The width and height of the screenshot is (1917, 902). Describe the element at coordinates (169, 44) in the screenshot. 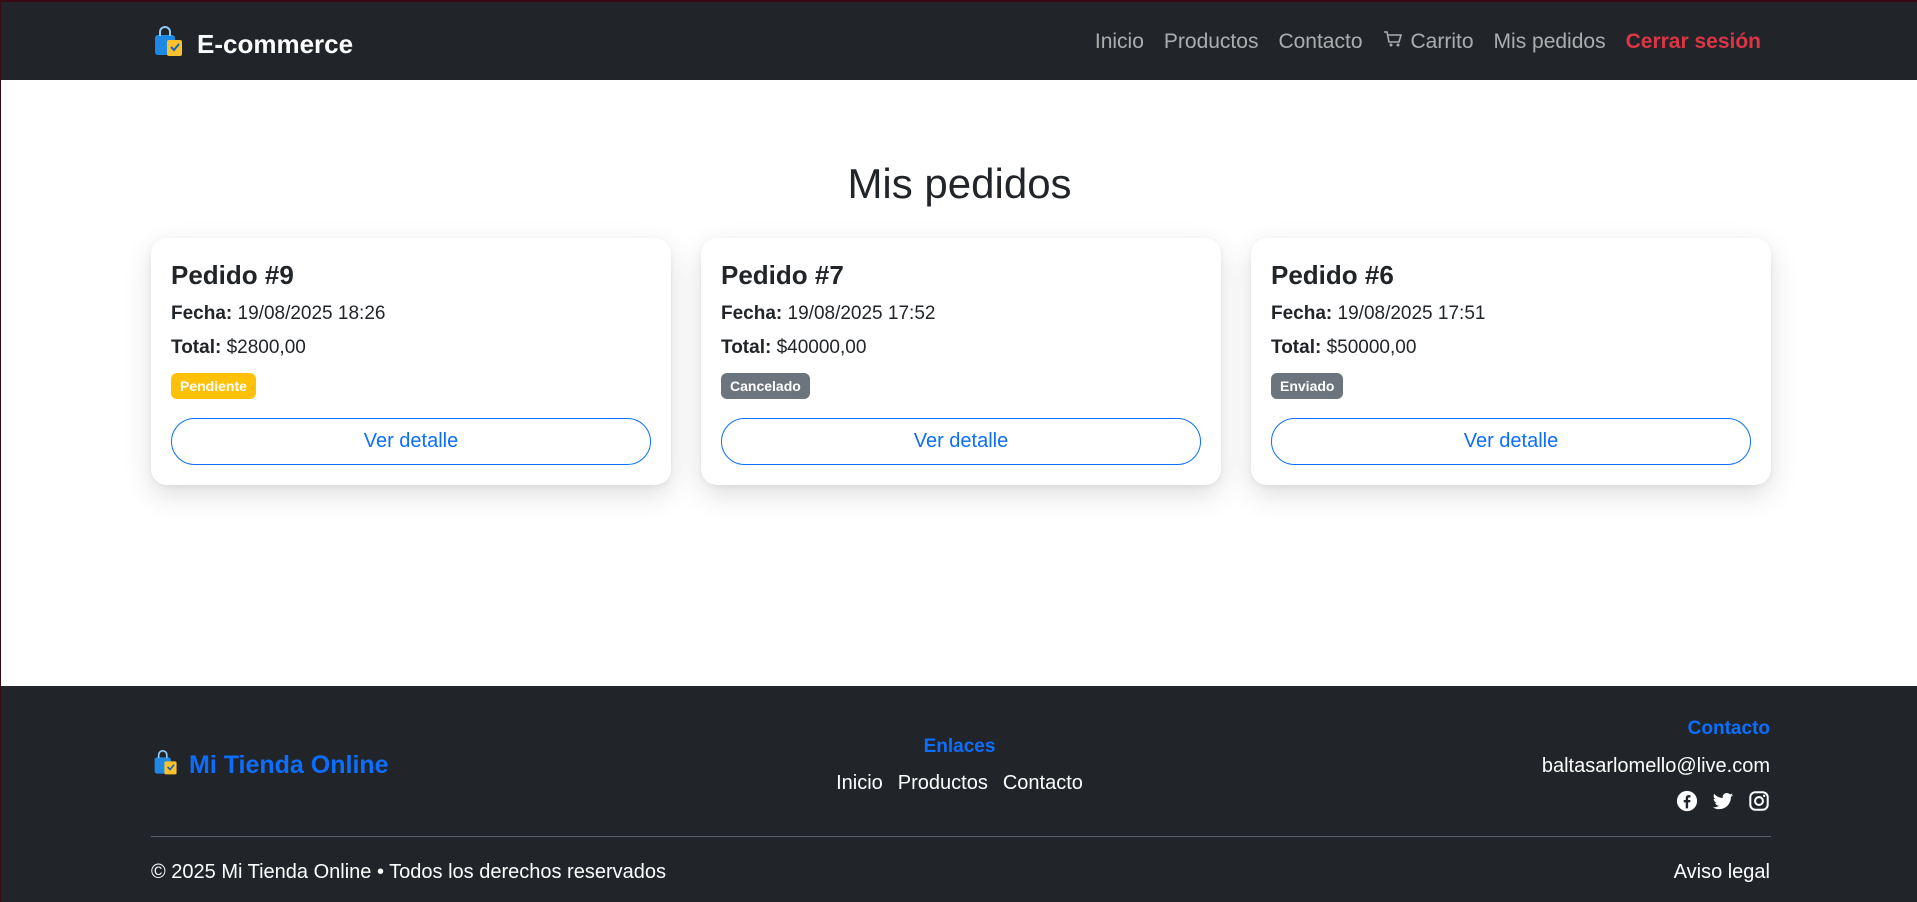

I see `shopping-bag-icon` at that location.